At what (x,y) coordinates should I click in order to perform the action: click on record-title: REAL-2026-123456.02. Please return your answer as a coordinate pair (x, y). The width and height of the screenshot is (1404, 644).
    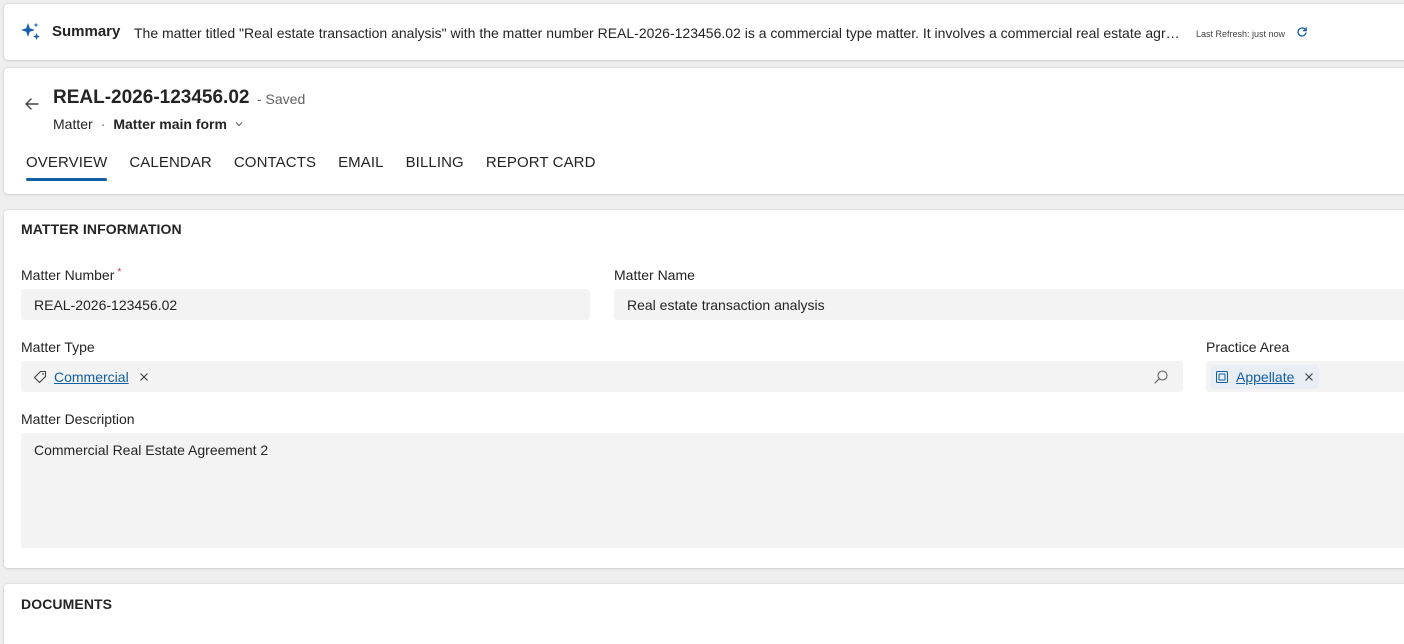
    Looking at the image, I should click on (151, 97).